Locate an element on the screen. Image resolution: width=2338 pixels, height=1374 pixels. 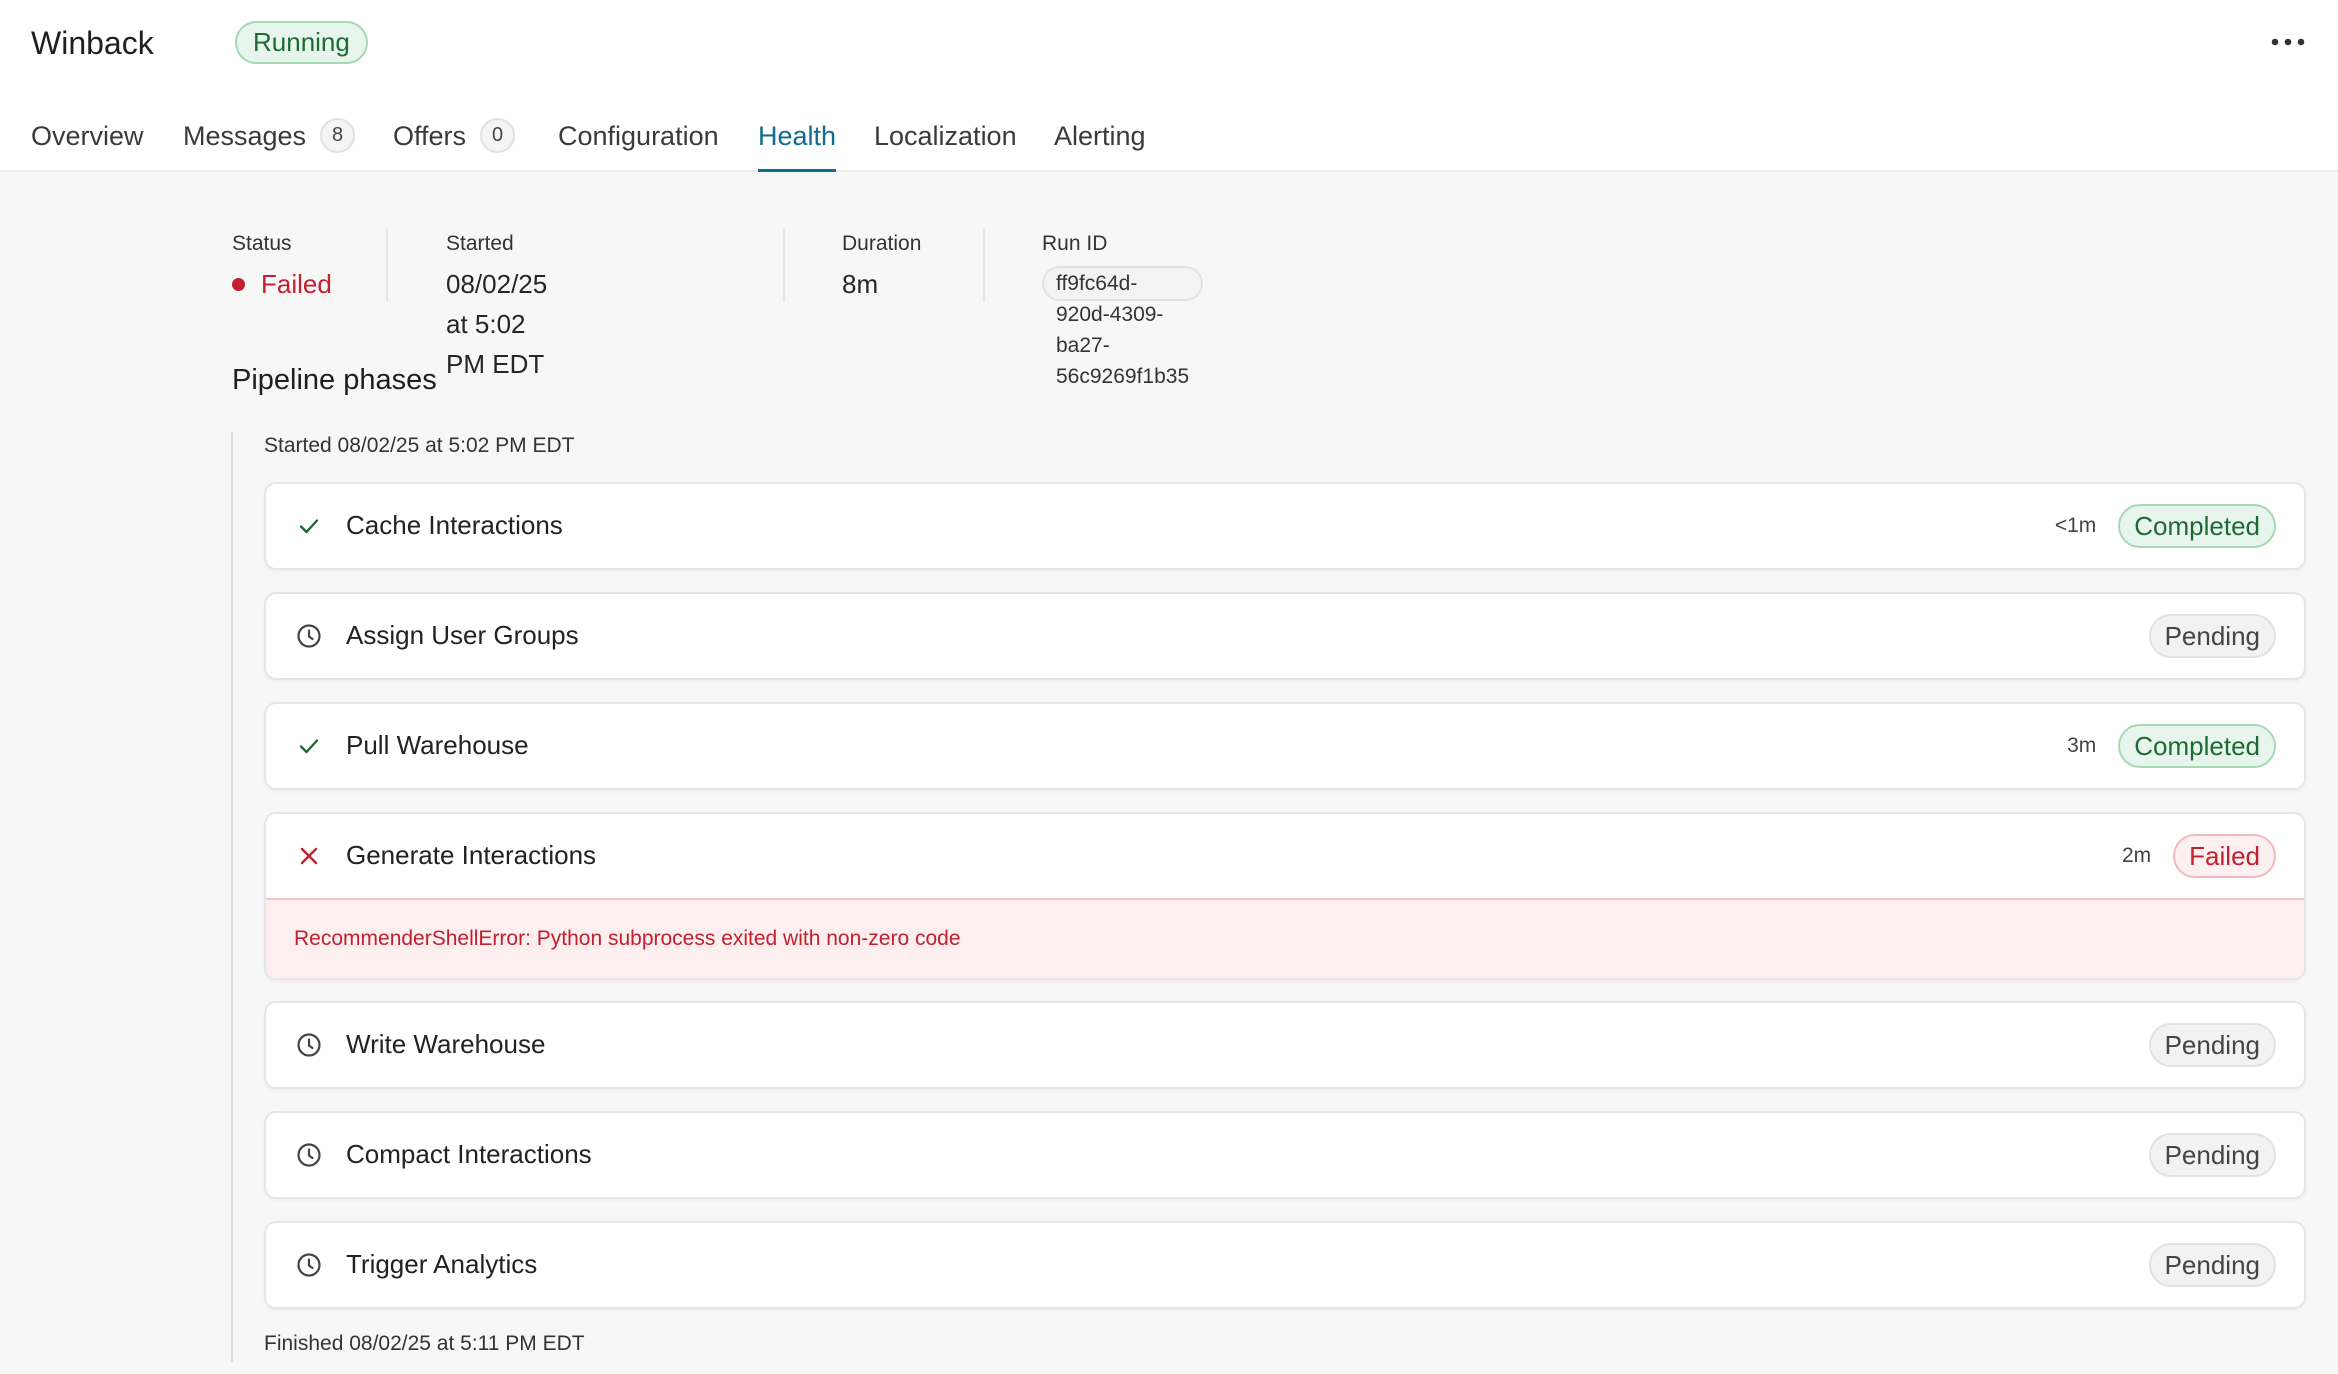
tab-alerting: Alerting is located at coordinates (1100, 142).